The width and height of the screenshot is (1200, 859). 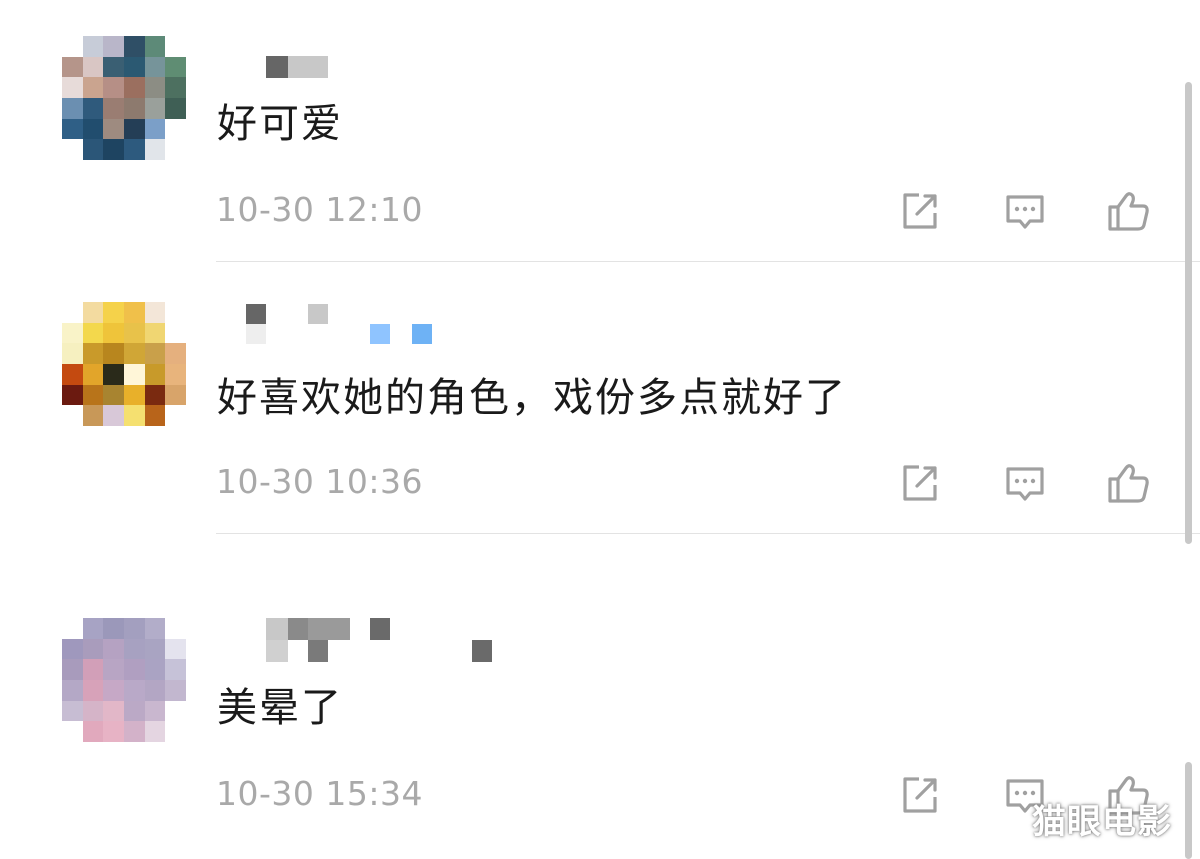 I want to click on comment-time: 10-30 15:34, so click(x=319, y=793).